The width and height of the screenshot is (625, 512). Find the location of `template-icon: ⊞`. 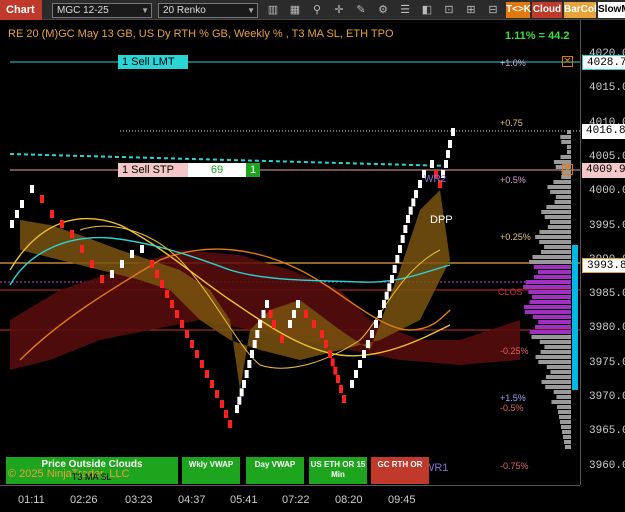

template-icon: ⊞ is located at coordinates (471, 10).